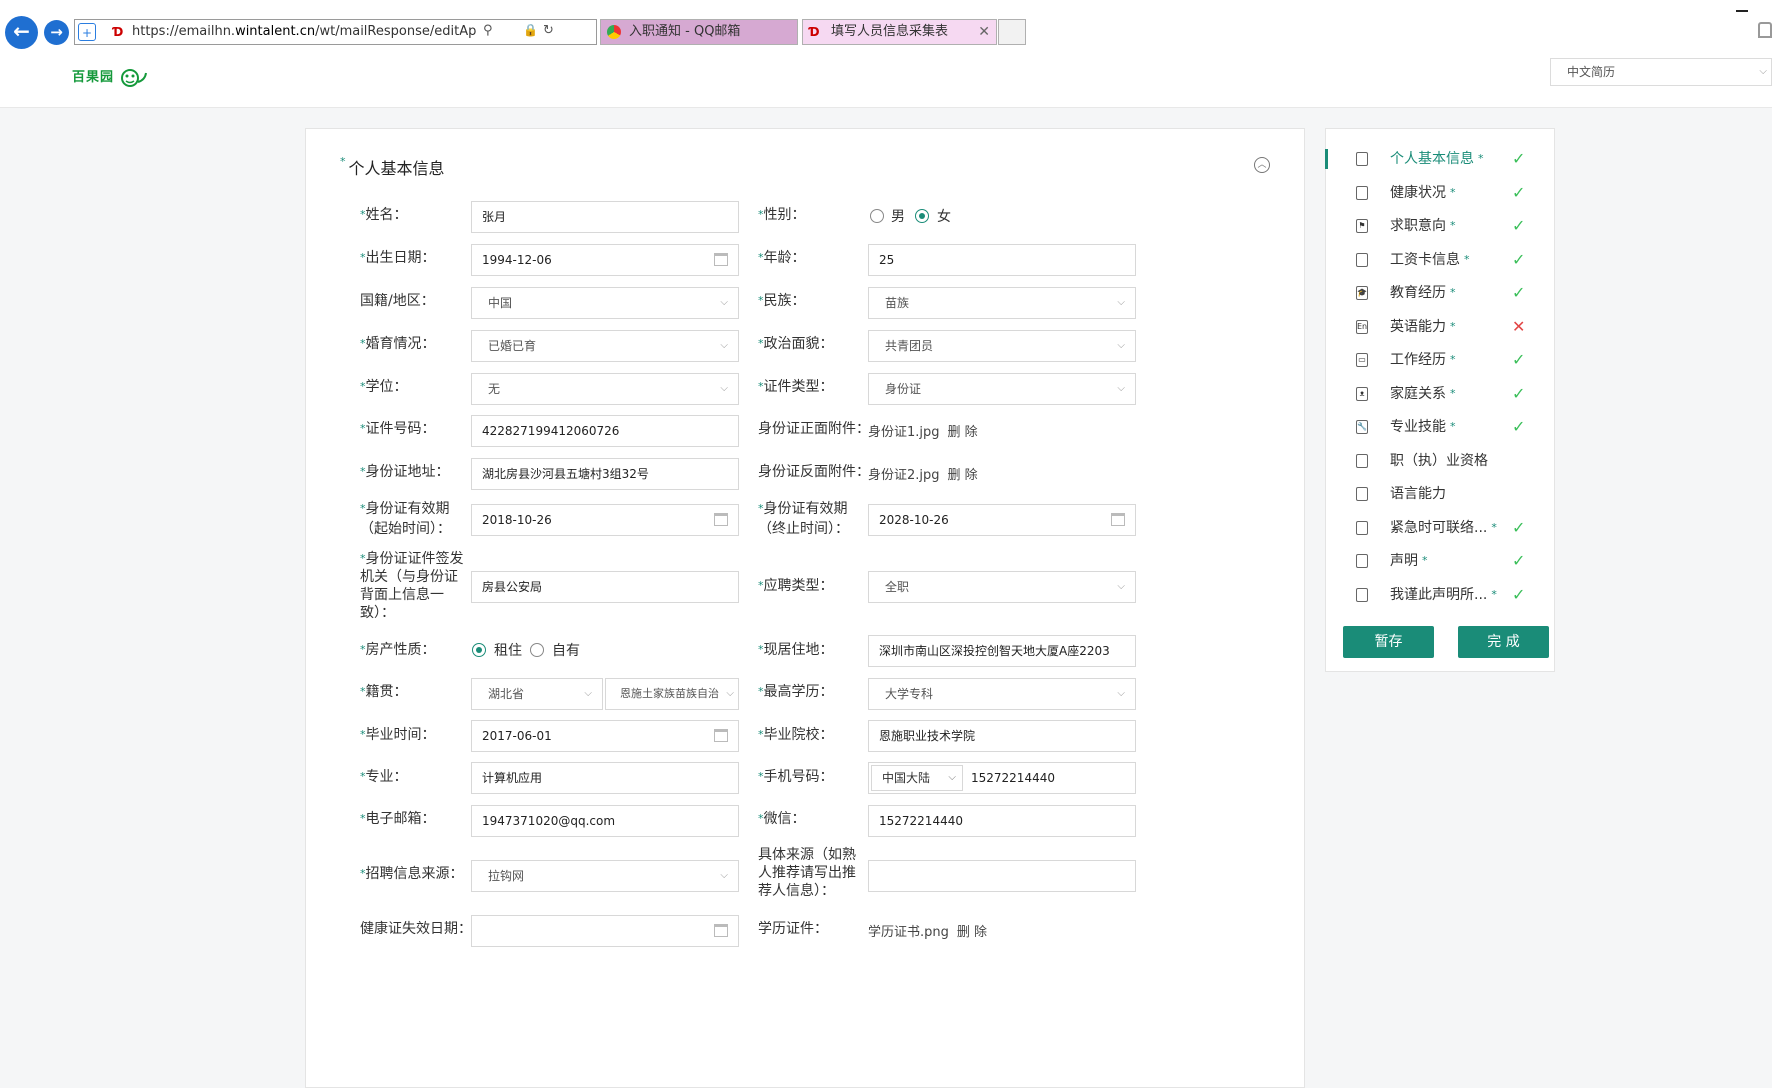  Describe the element at coordinates (672, 694) in the screenshot. I see `native-prefecture-select: 恩施土家族苗族自治 ⌵` at that location.